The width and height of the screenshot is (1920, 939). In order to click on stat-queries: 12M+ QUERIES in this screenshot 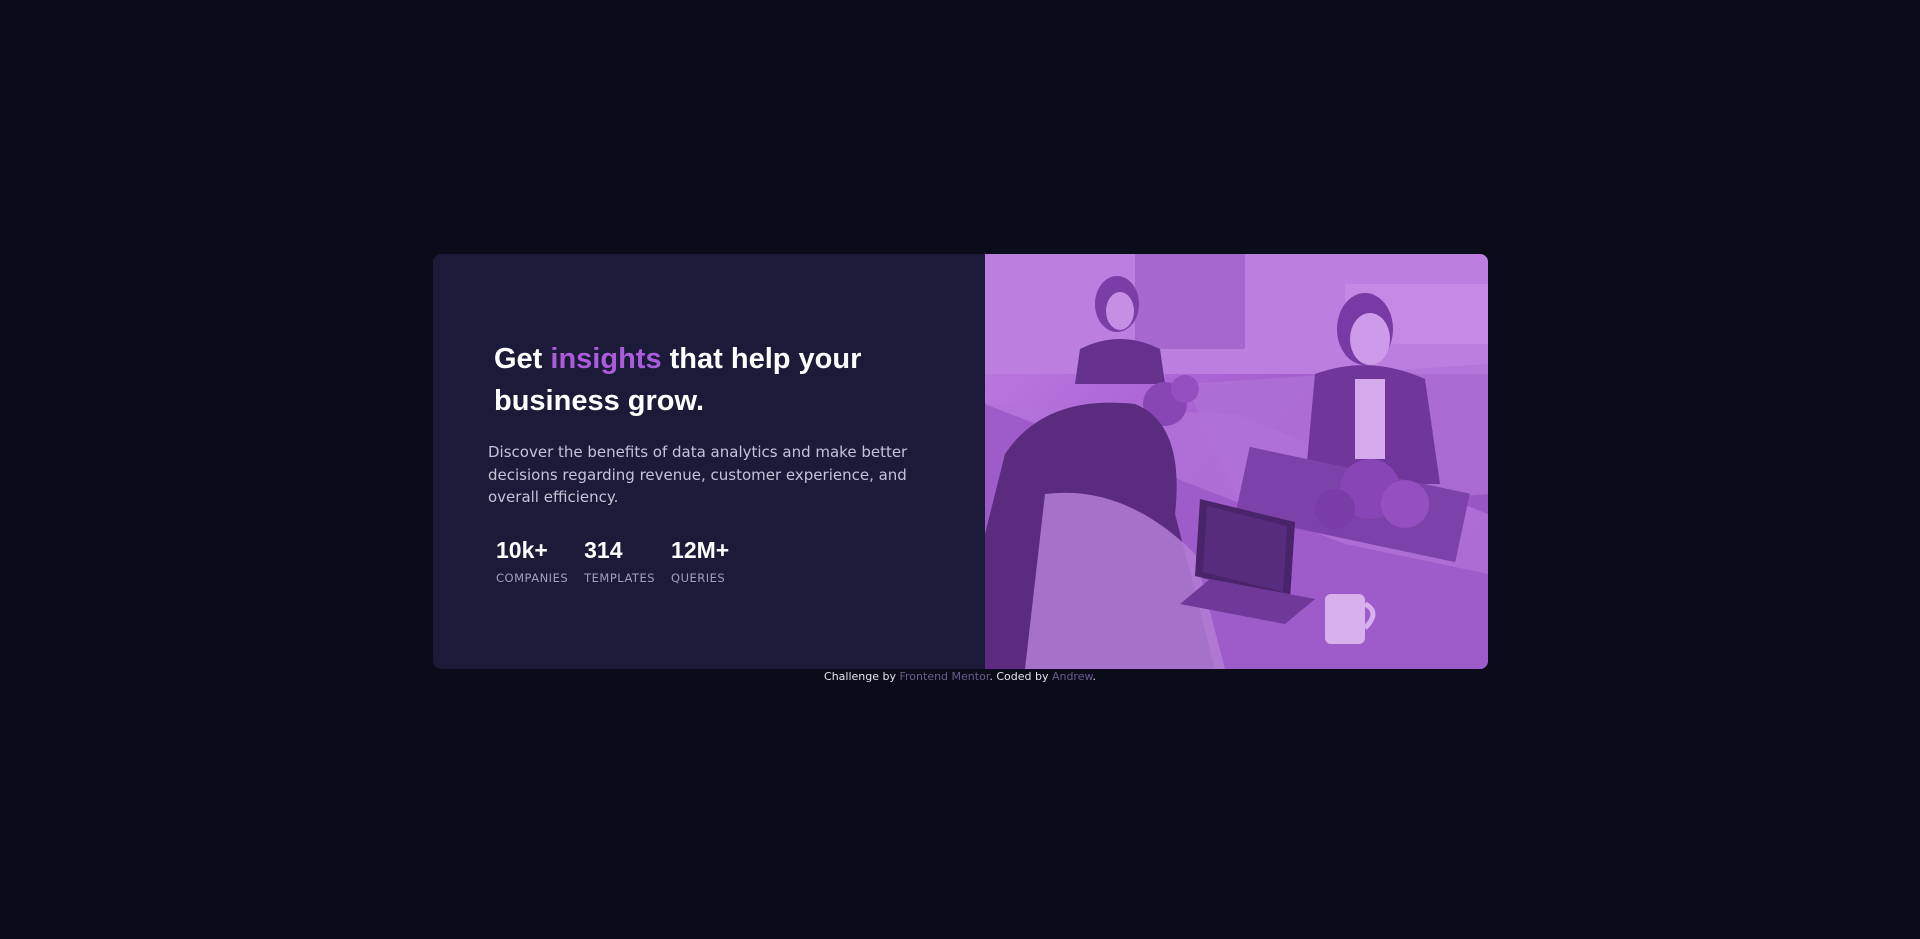, I will do `click(700, 560)`.